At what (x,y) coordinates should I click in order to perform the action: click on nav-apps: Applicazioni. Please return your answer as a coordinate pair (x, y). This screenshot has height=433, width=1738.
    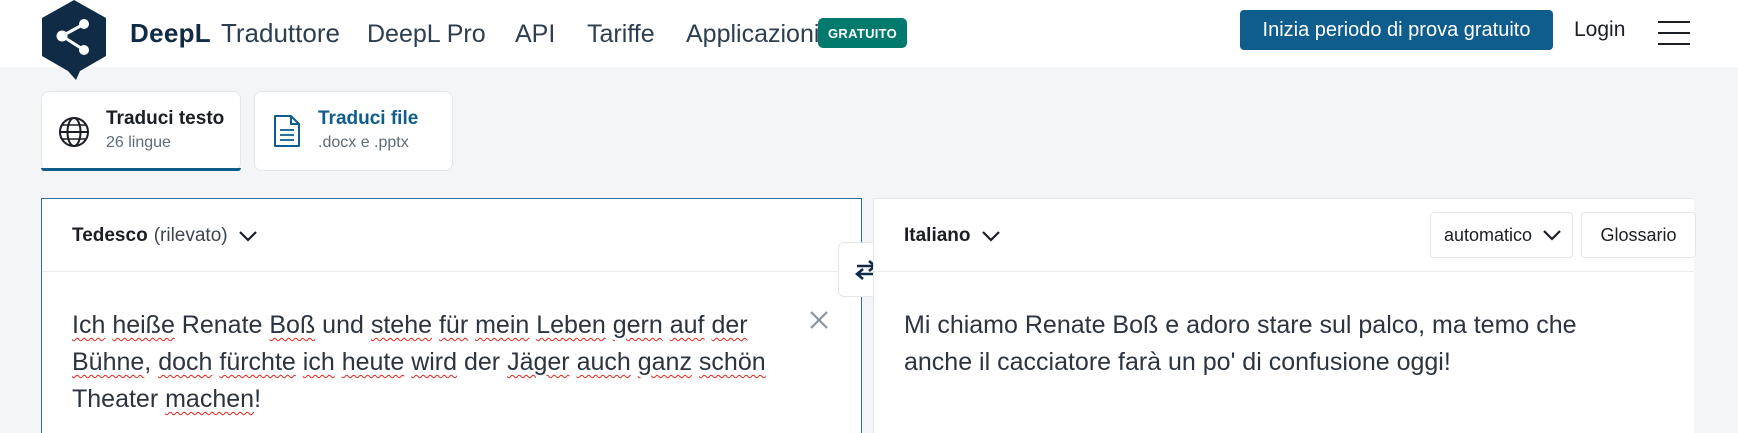
    Looking at the image, I should click on (752, 34).